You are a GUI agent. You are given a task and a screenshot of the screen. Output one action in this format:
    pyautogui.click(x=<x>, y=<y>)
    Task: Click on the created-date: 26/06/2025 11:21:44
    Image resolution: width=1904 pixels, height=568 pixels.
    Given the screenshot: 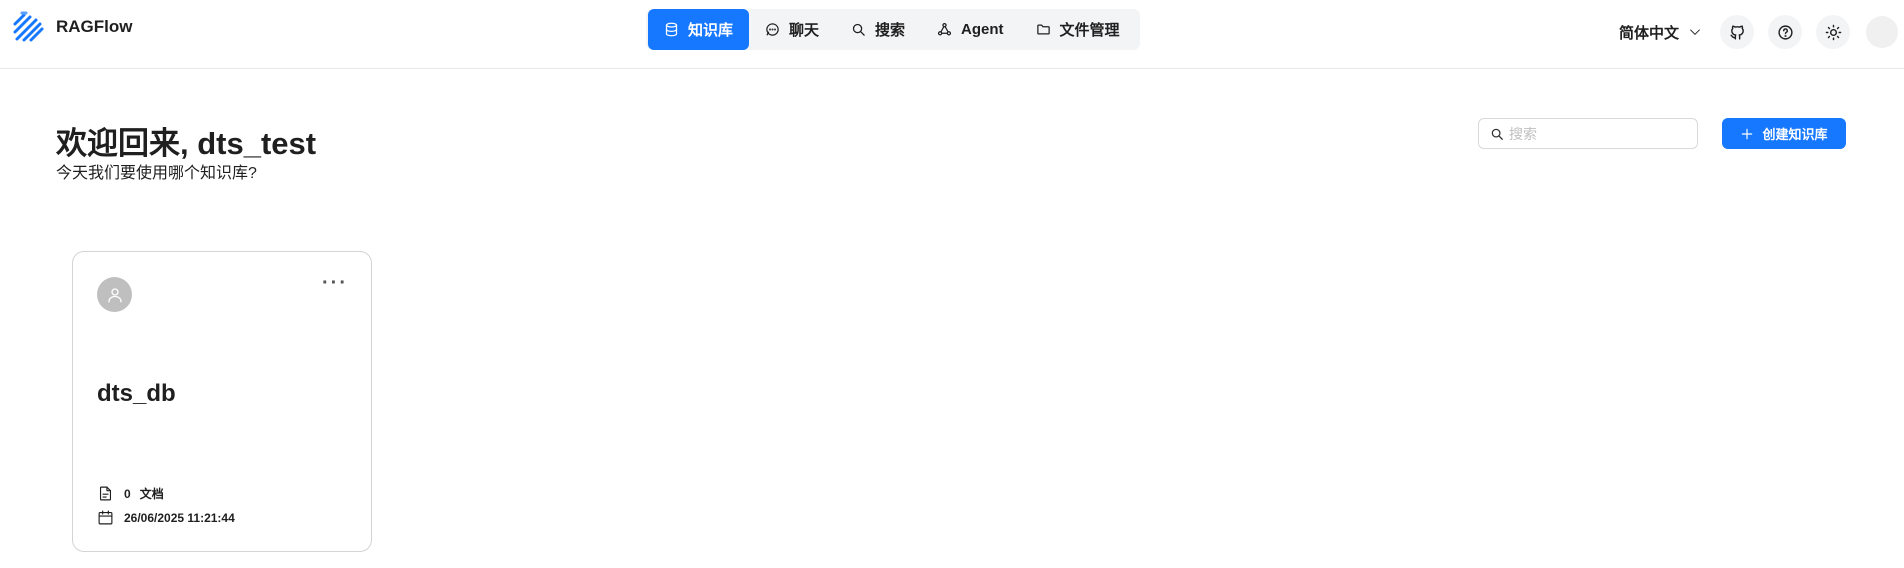 What is the action you would take?
    pyautogui.click(x=166, y=517)
    